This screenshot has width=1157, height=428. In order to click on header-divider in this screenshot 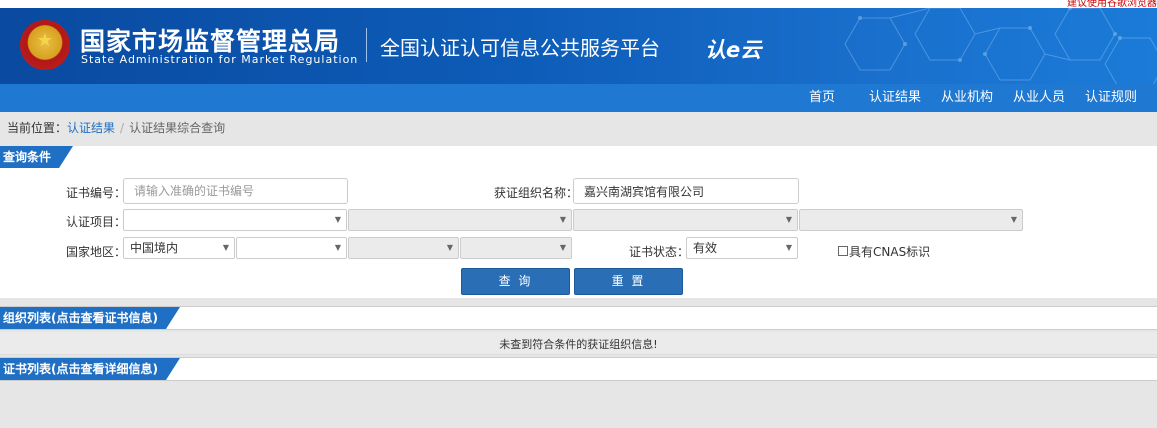, I will do `click(366, 45)`.